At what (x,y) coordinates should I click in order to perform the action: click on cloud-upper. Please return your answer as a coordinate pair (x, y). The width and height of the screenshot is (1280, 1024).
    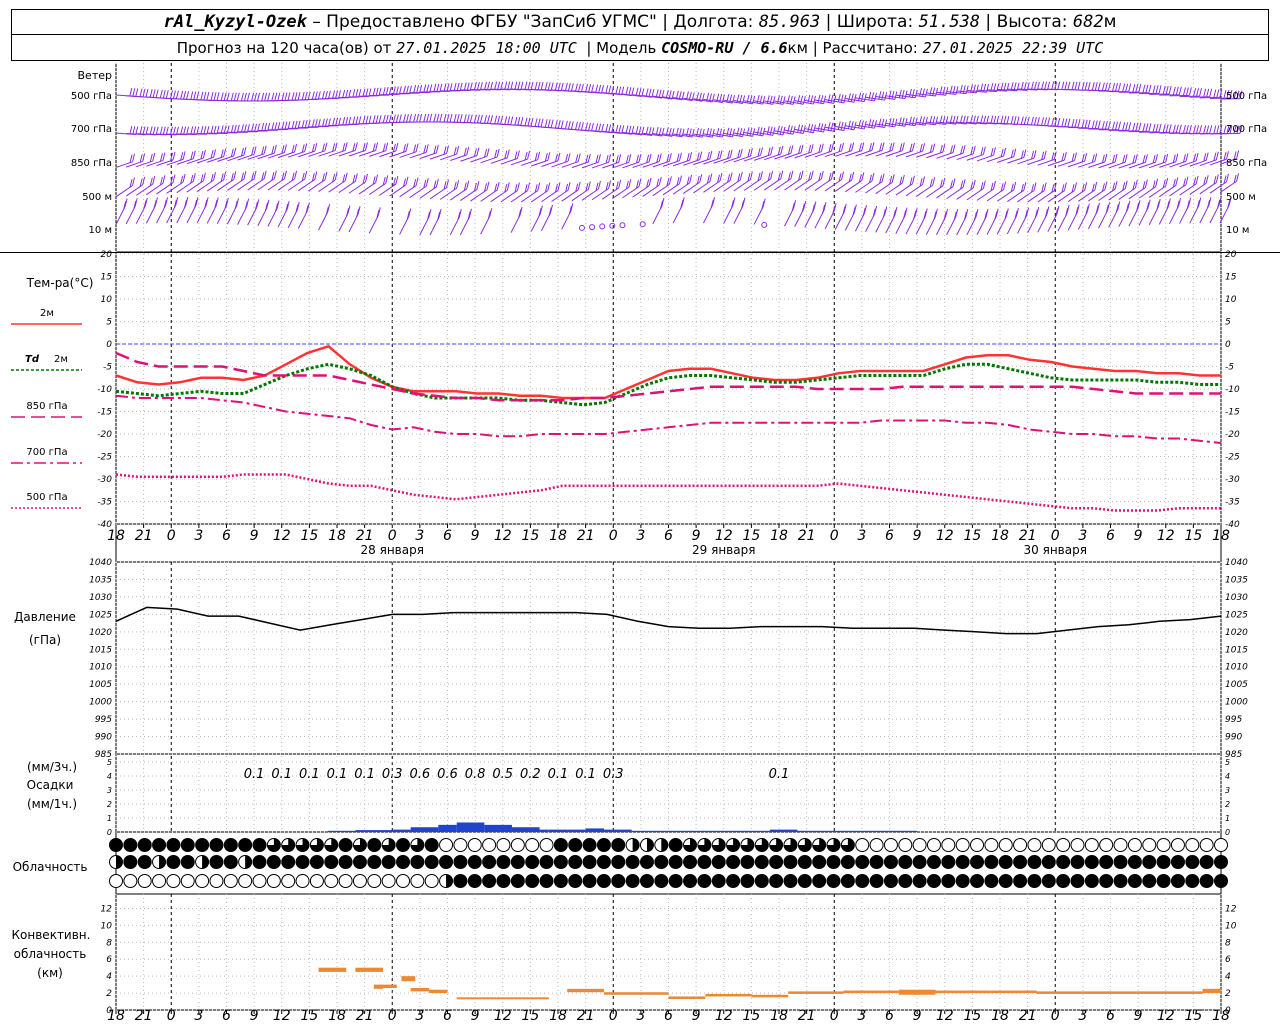
    Looking at the image, I should click on (230, 845).